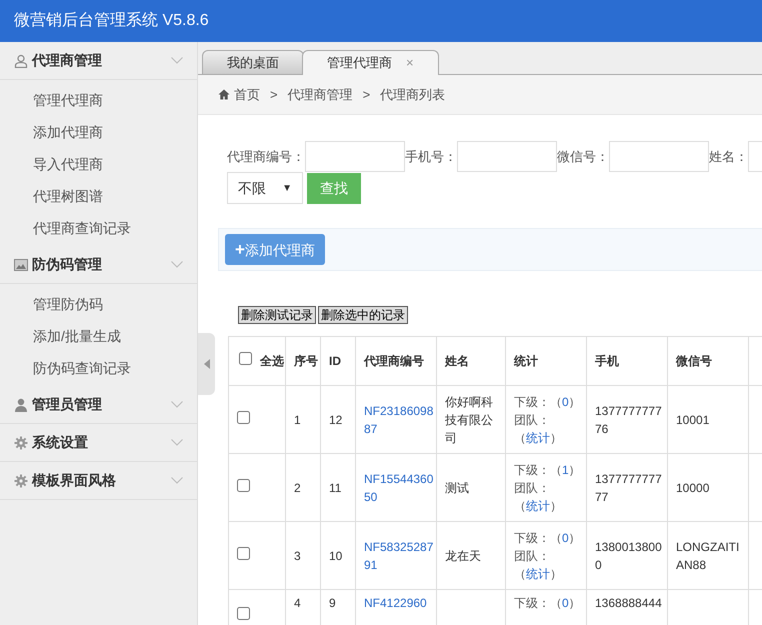 This screenshot has height=625, width=762. What do you see at coordinates (526, 361) in the screenshot?
I see `column-header: 统计` at bounding box center [526, 361].